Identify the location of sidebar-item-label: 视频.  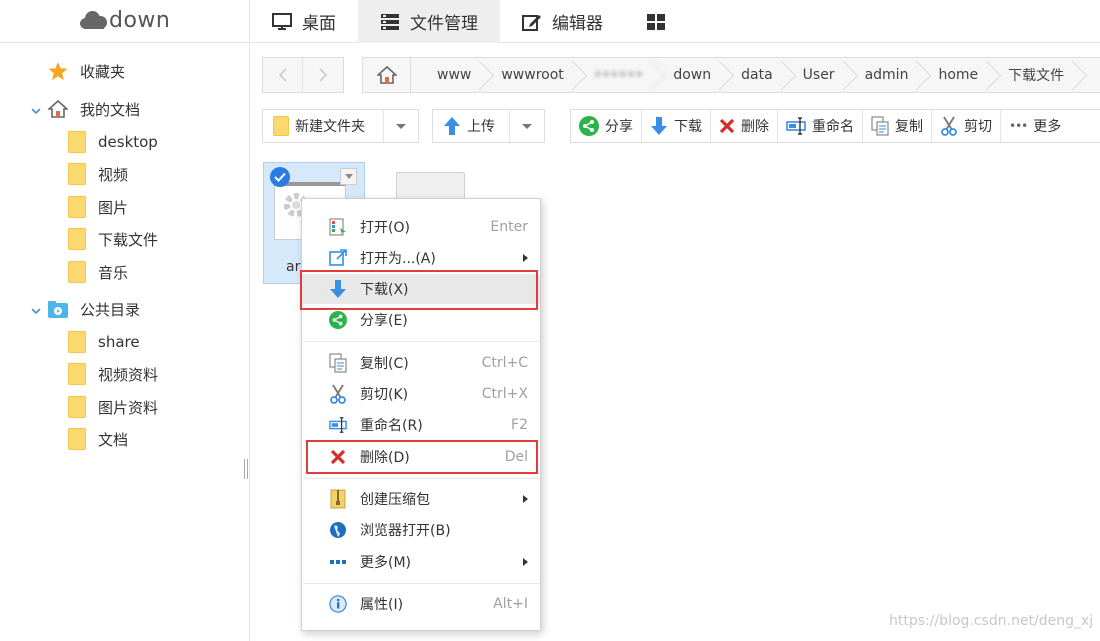
(113, 174).